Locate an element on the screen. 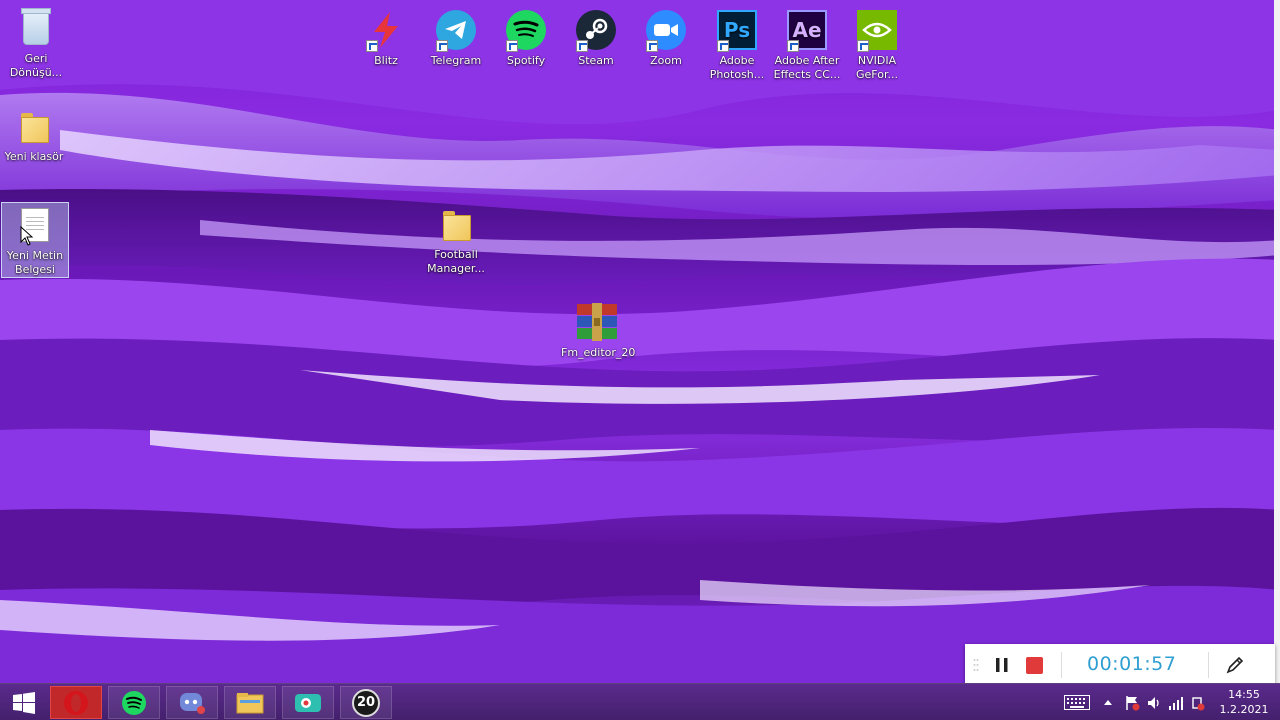 Image resolution: width=1280 pixels, height=720 pixels. opera-icon is located at coordinates (76, 702).